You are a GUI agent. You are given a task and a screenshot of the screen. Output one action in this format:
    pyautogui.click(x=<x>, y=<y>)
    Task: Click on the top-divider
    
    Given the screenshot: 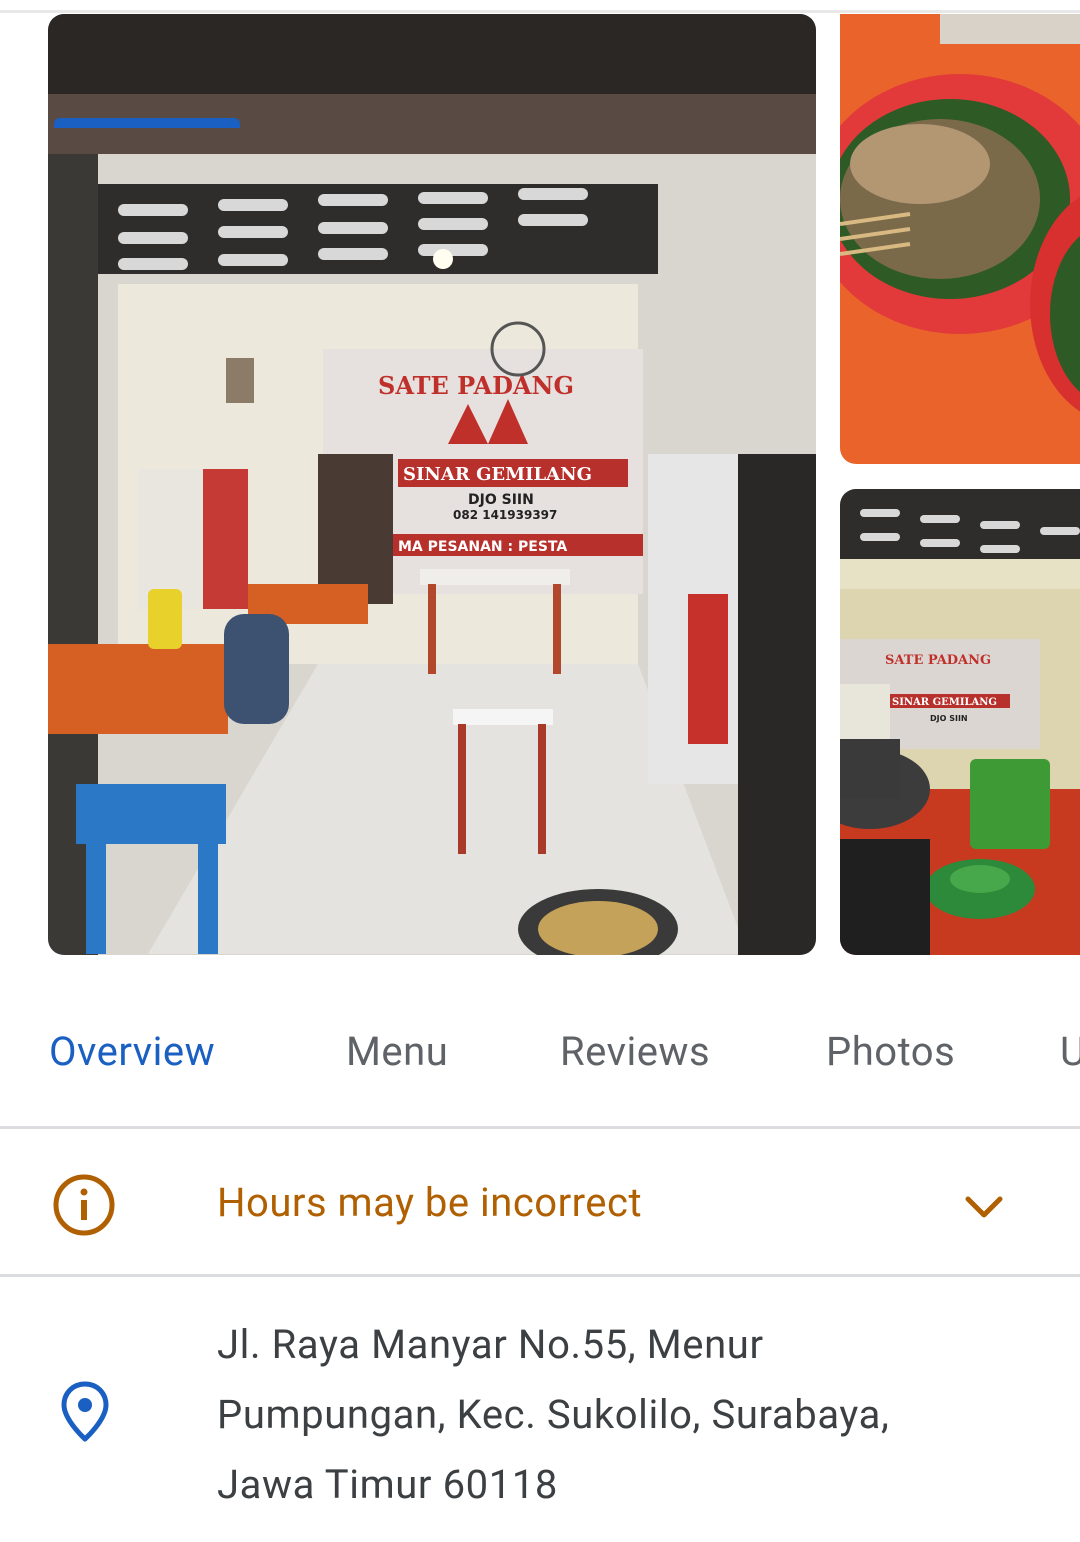 What is the action you would take?
    pyautogui.click(x=540, y=11)
    